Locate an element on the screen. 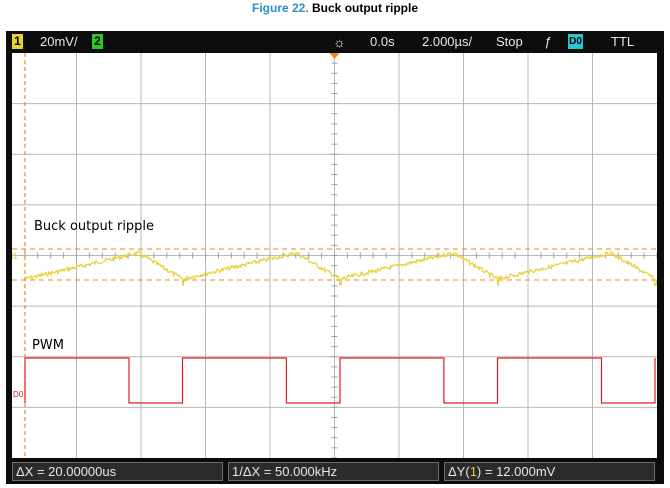 The height and width of the screenshot is (488, 670). ripple-trace is located at coordinates (341, 268).